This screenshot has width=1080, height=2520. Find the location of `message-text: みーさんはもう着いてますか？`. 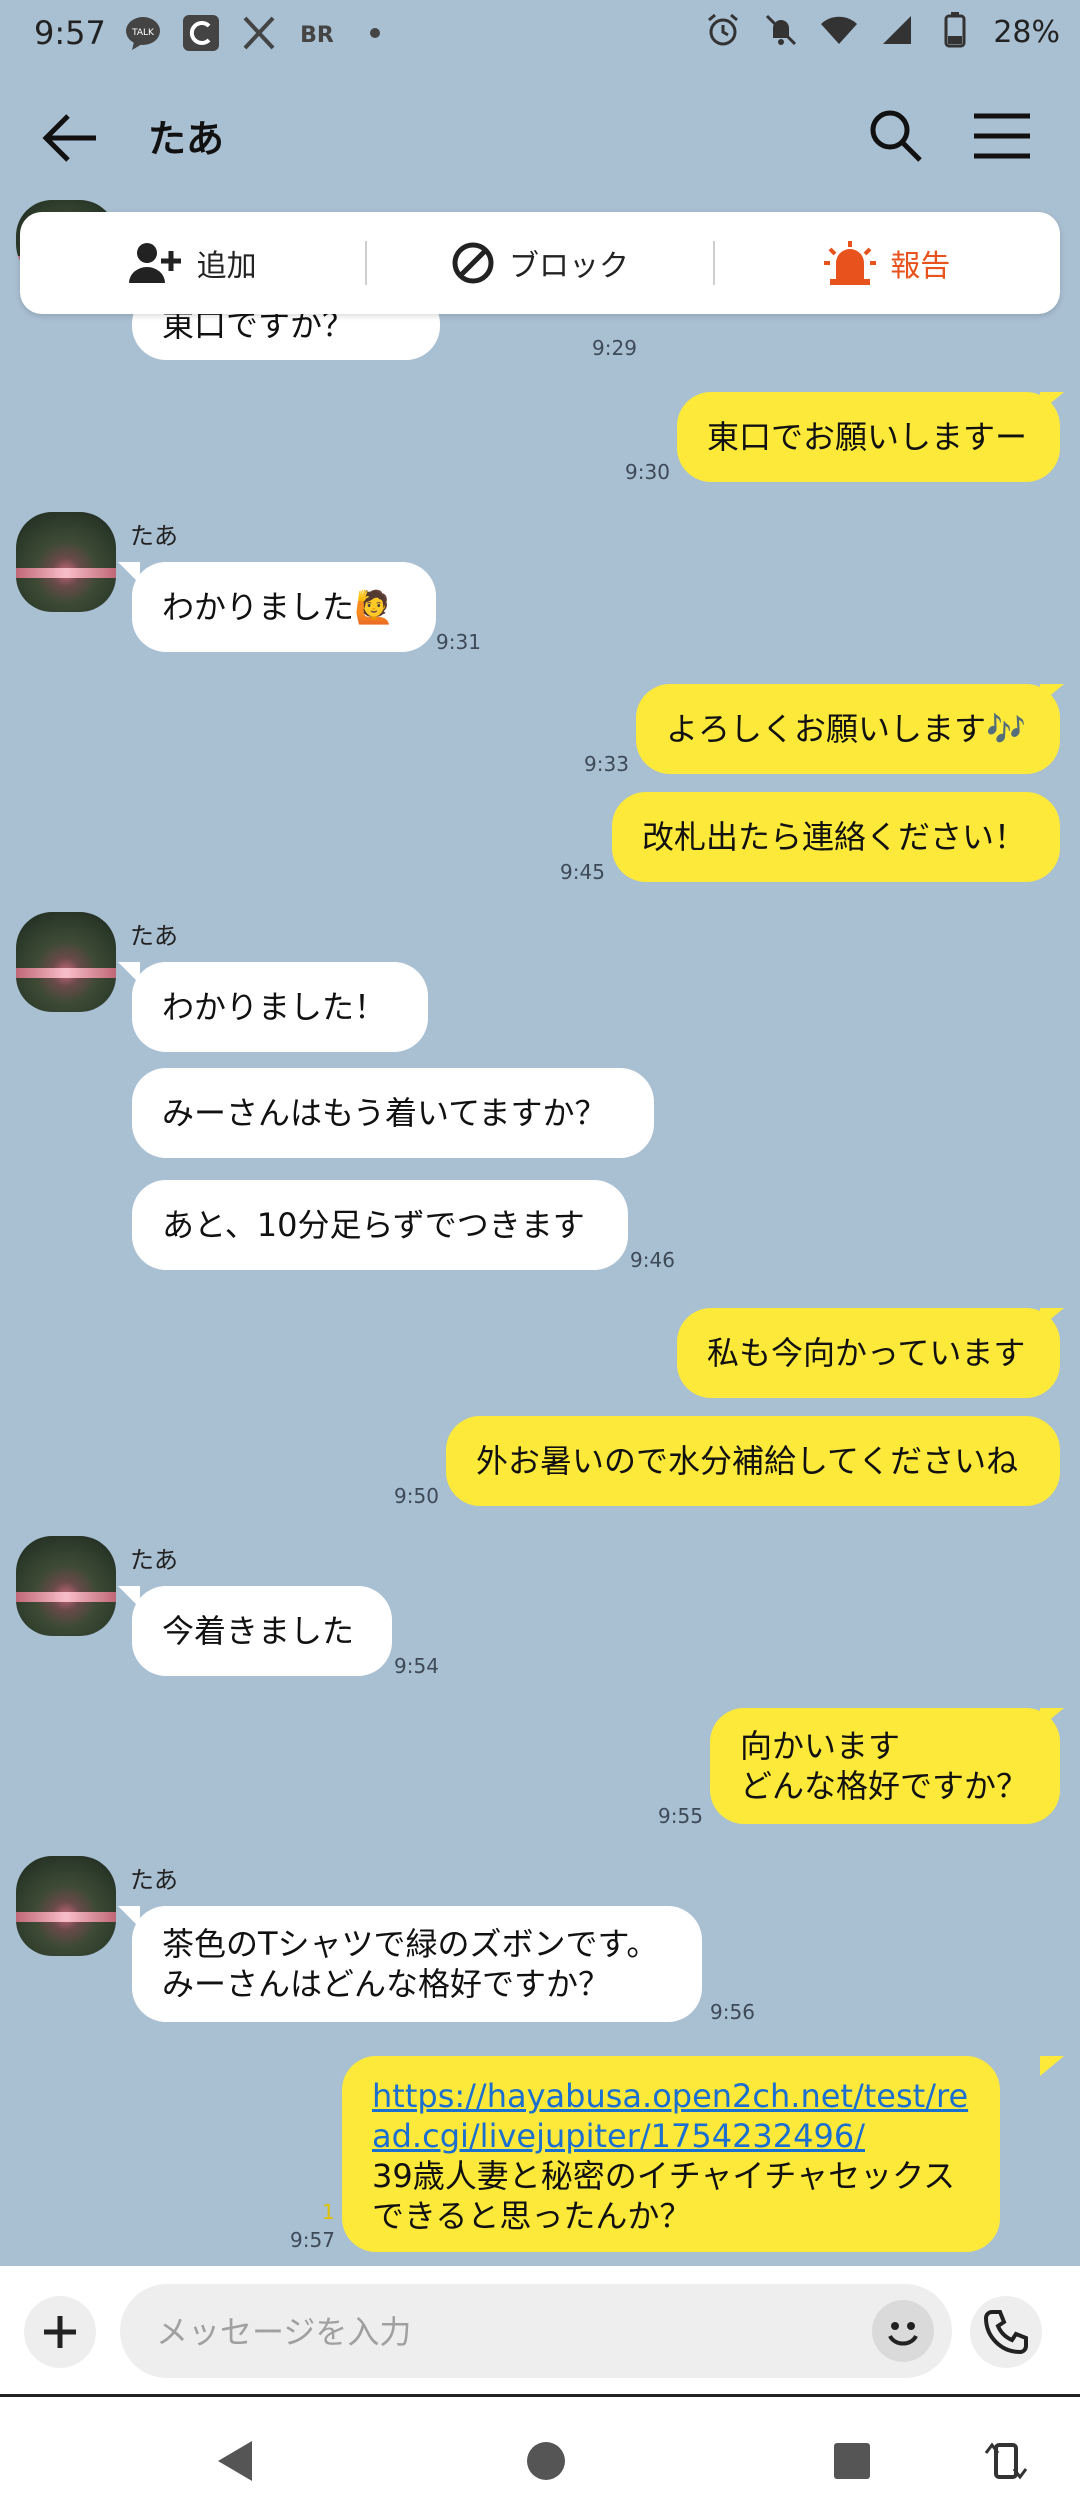

message-text: みーさんはもう着いてますか？ is located at coordinates (384, 1113).